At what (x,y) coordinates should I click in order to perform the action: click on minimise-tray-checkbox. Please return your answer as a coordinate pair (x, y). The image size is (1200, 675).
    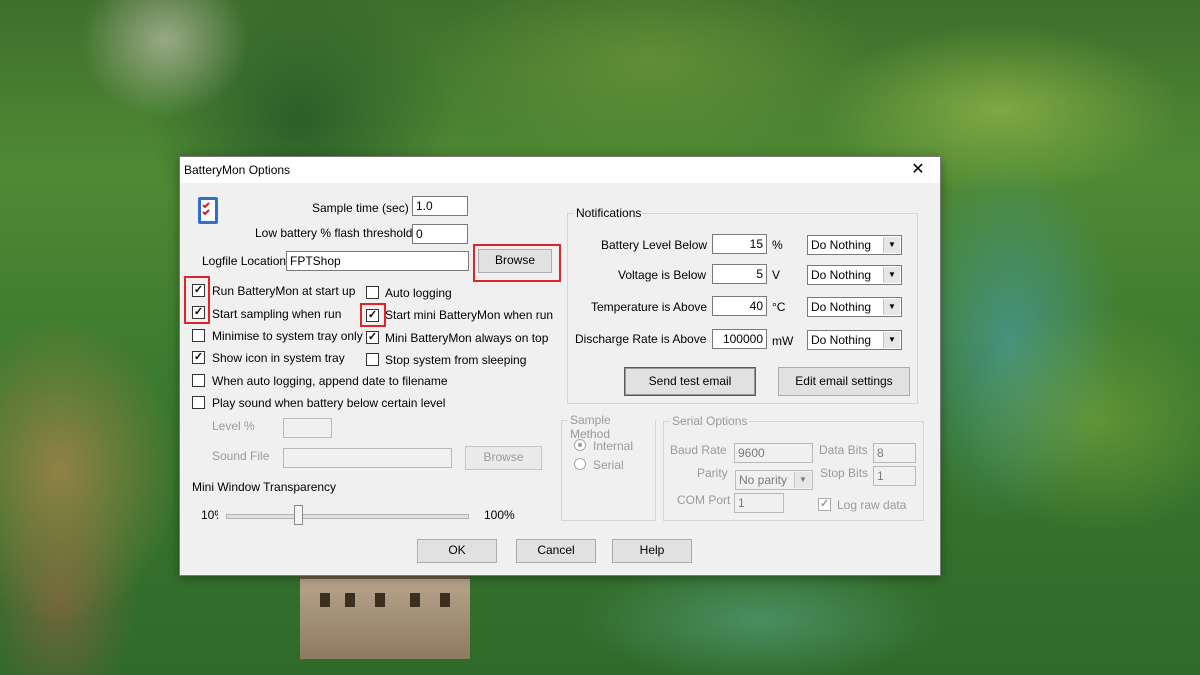
    Looking at the image, I should click on (198, 335).